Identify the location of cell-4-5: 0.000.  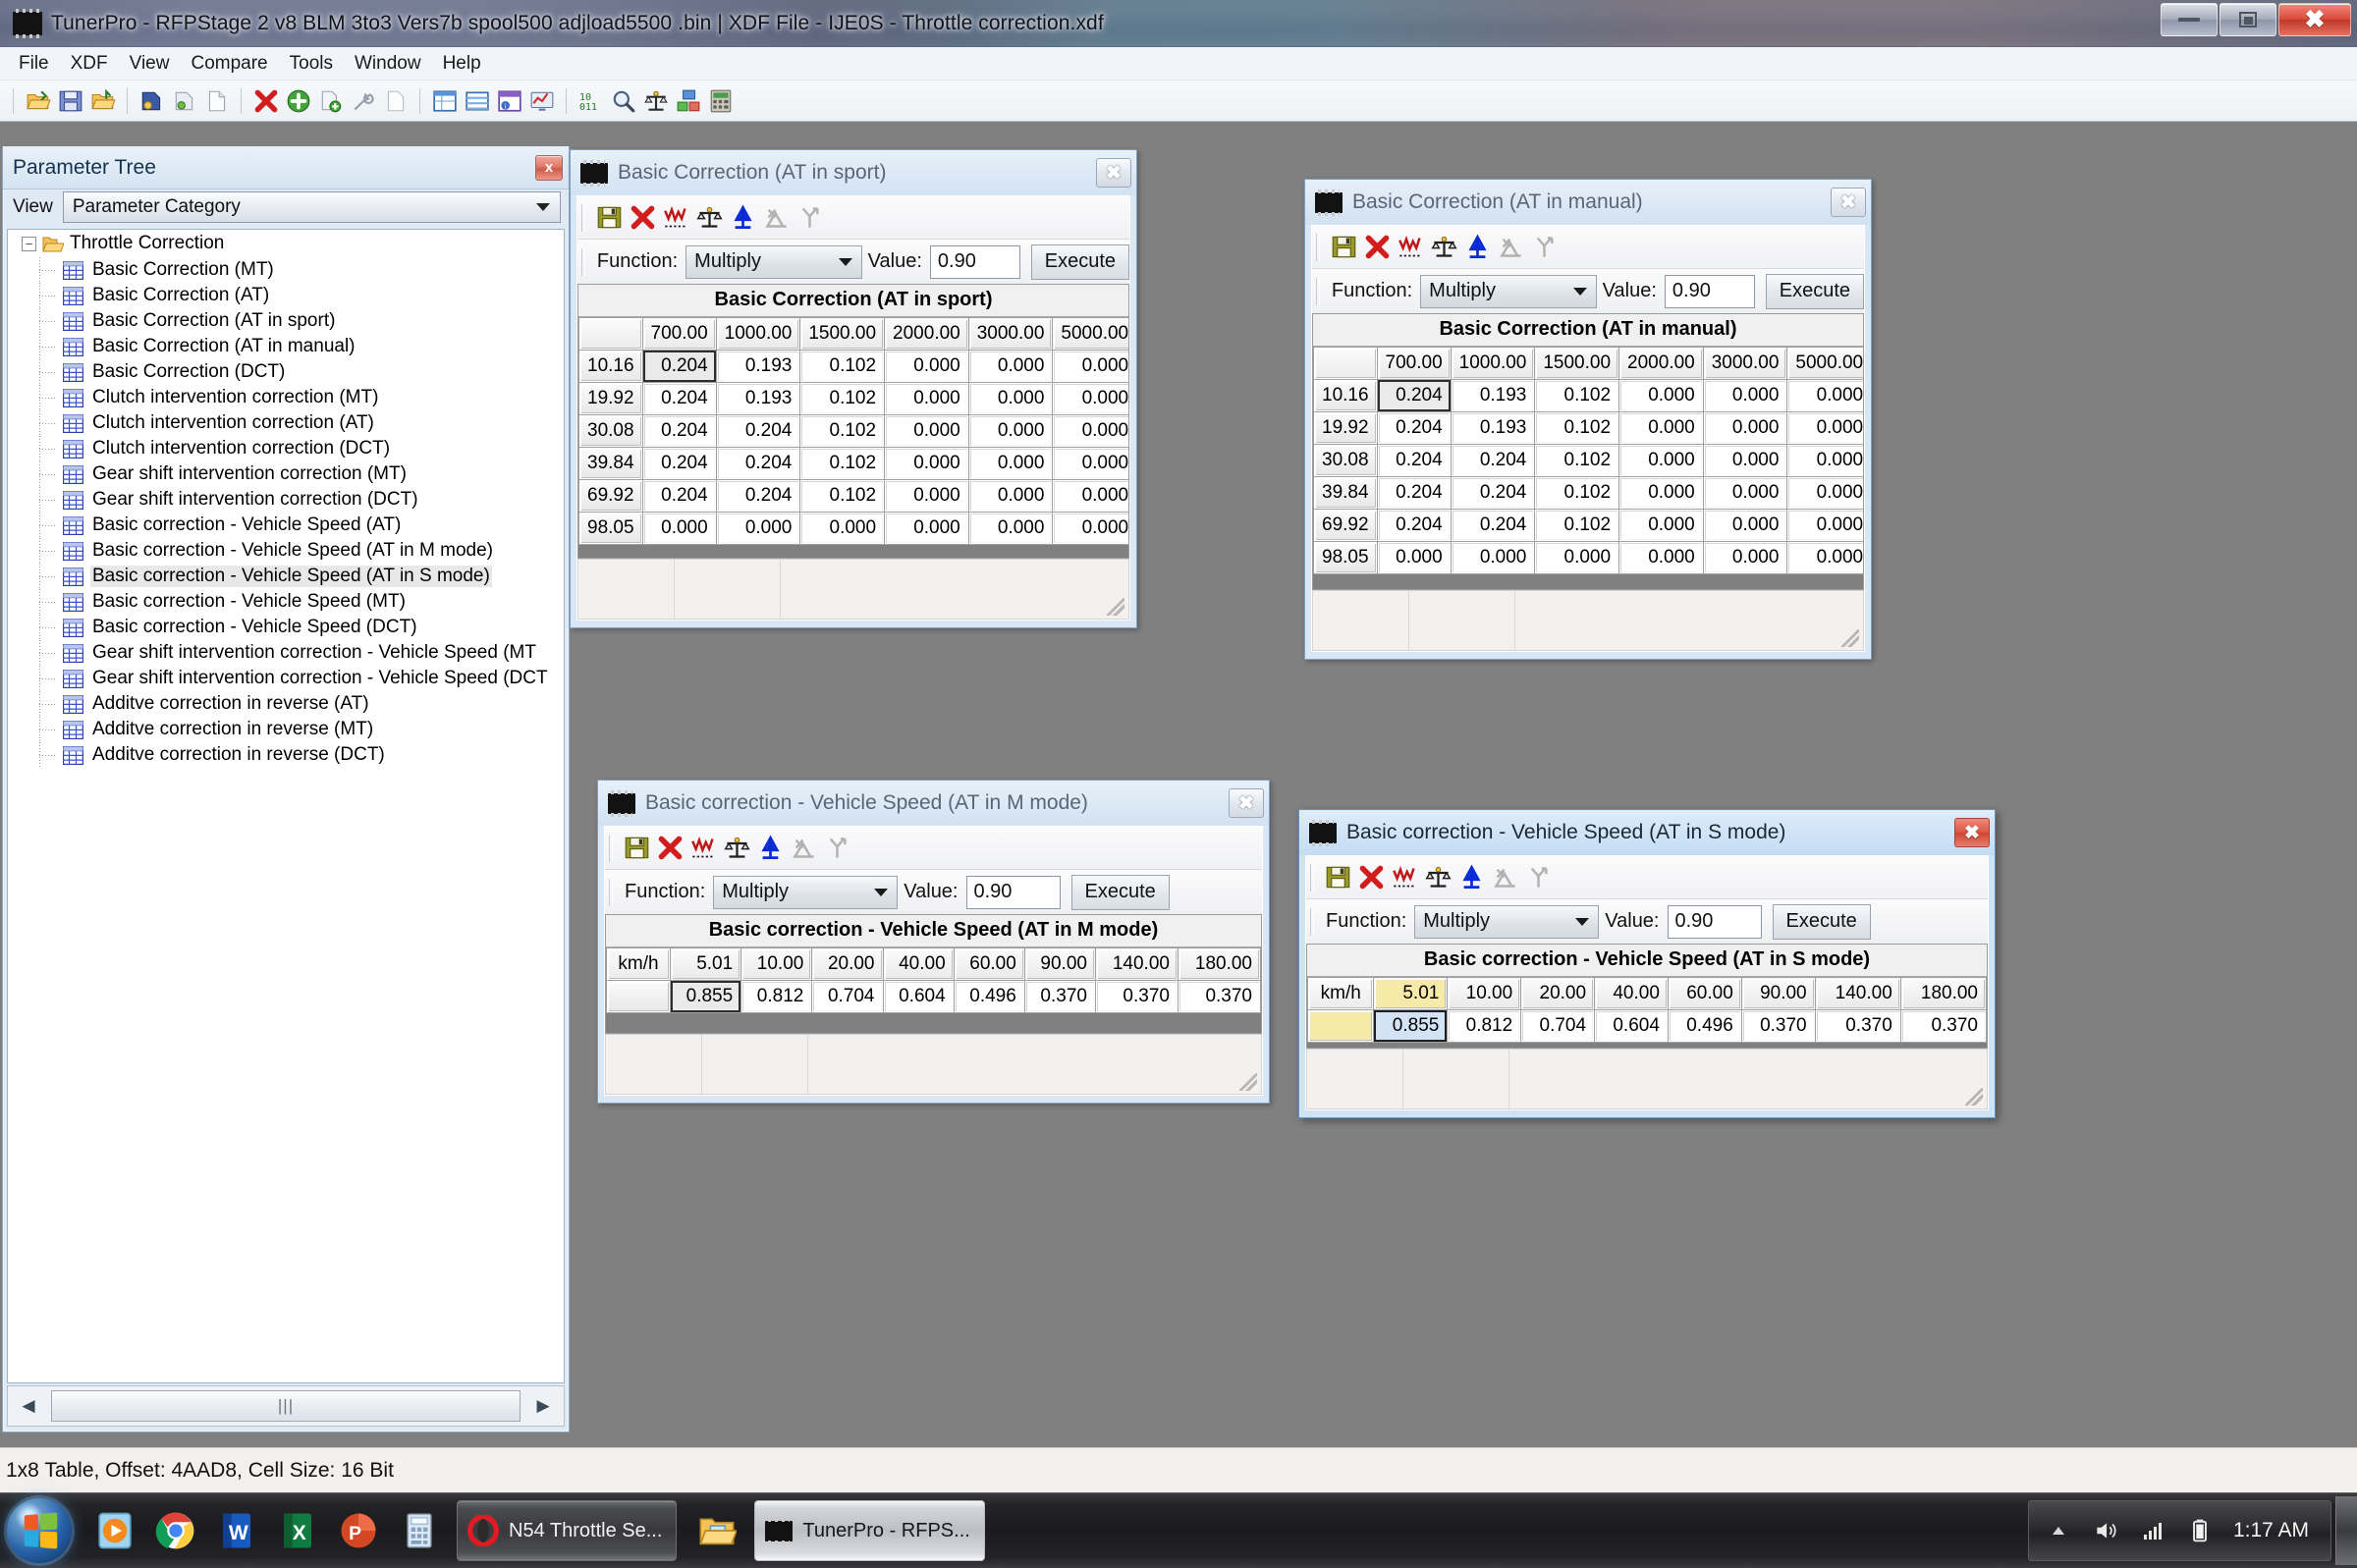
(1090, 496).